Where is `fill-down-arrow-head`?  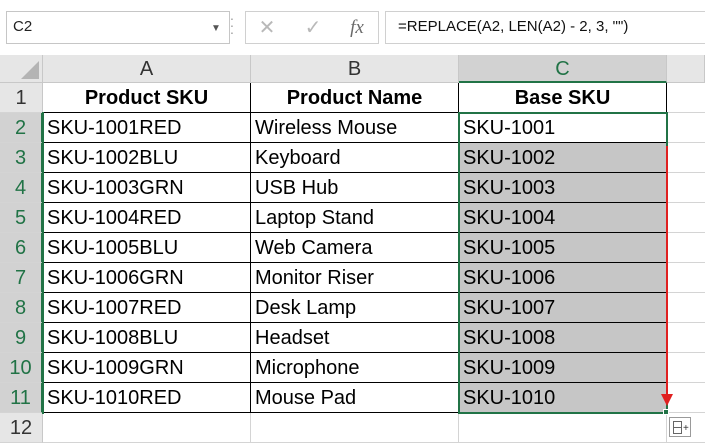 fill-down-arrow-head is located at coordinates (667, 400).